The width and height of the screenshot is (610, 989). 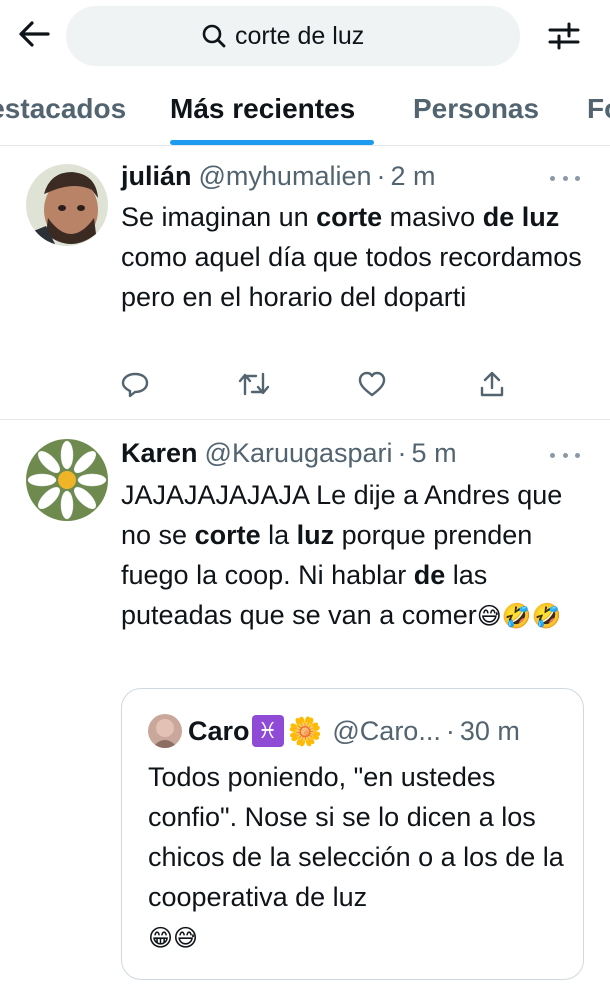 I want to click on tab-destacados: Destacados, so click(x=63, y=108).